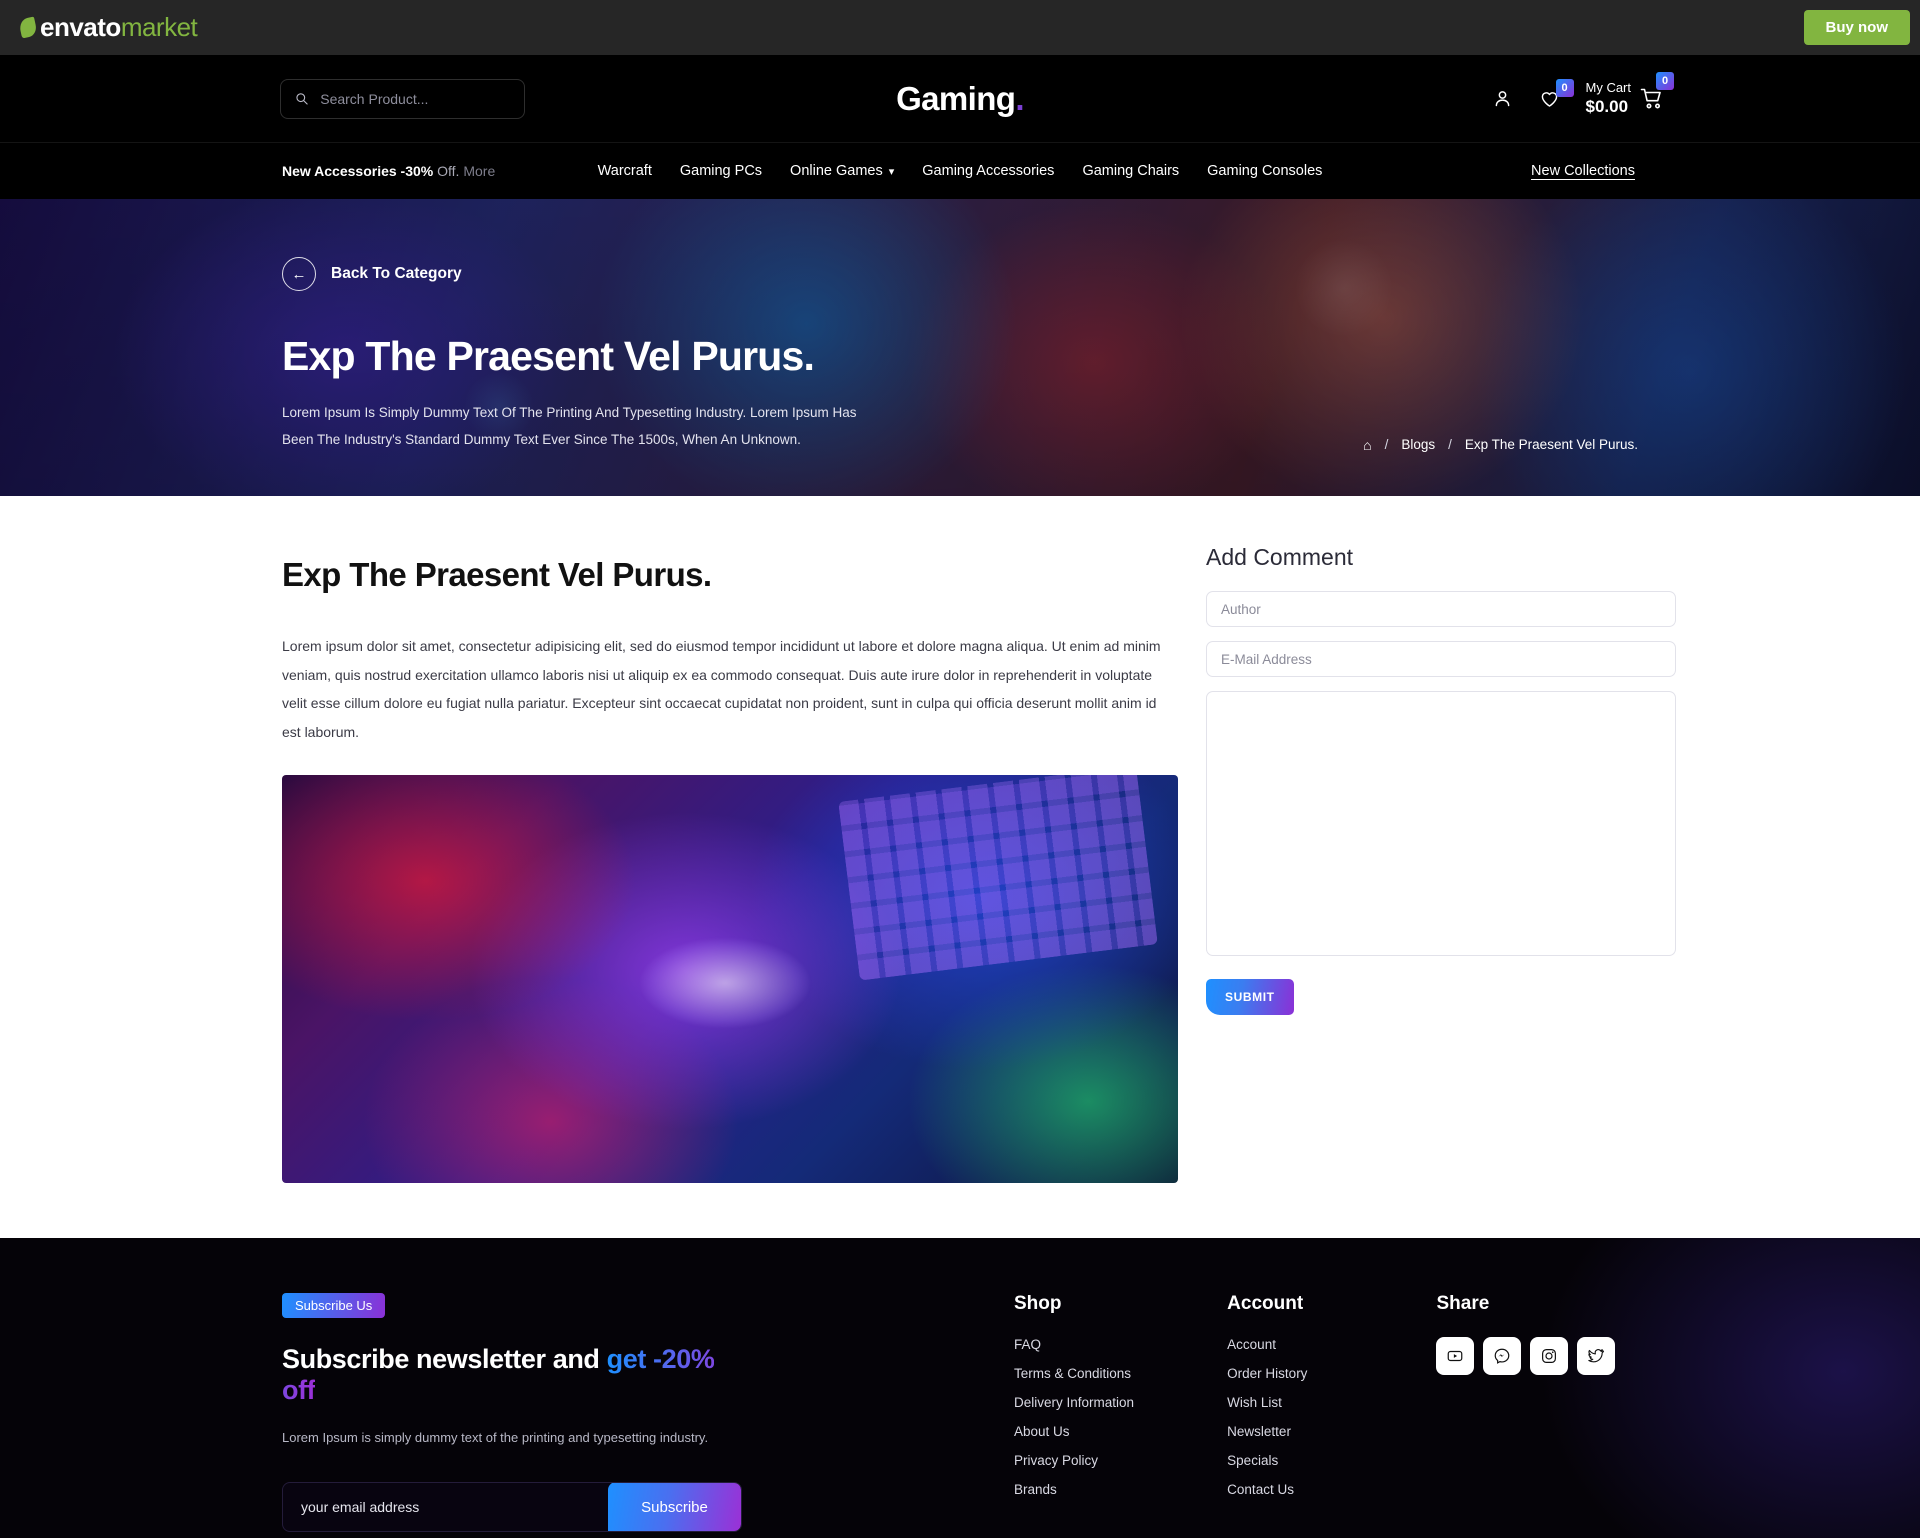 The height and width of the screenshot is (1538, 1920). I want to click on nav-item-gaming-accessories: Gaming Accessories, so click(988, 171).